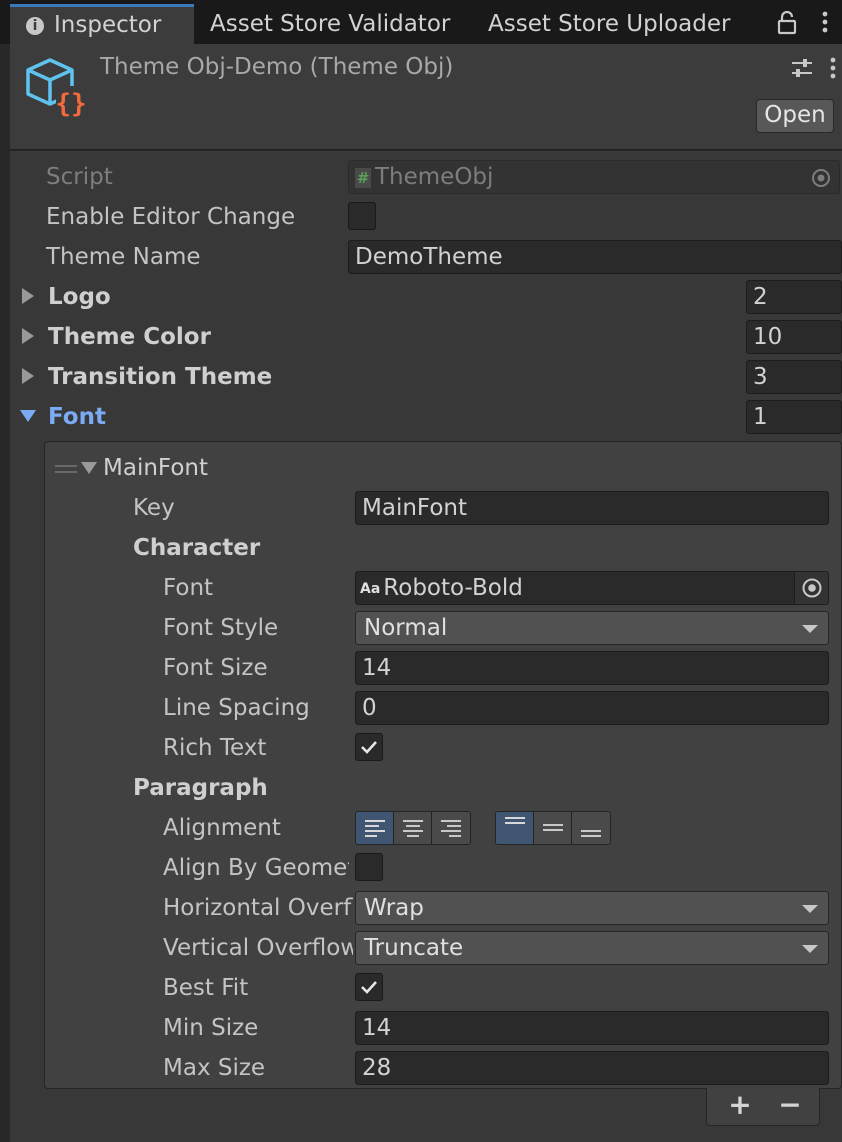 Image resolution: width=842 pixels, height=1142 pixels. Describe the element at coordinates (221, 628) in the screenshot. I see `font-style-label: Font Style` at that location.